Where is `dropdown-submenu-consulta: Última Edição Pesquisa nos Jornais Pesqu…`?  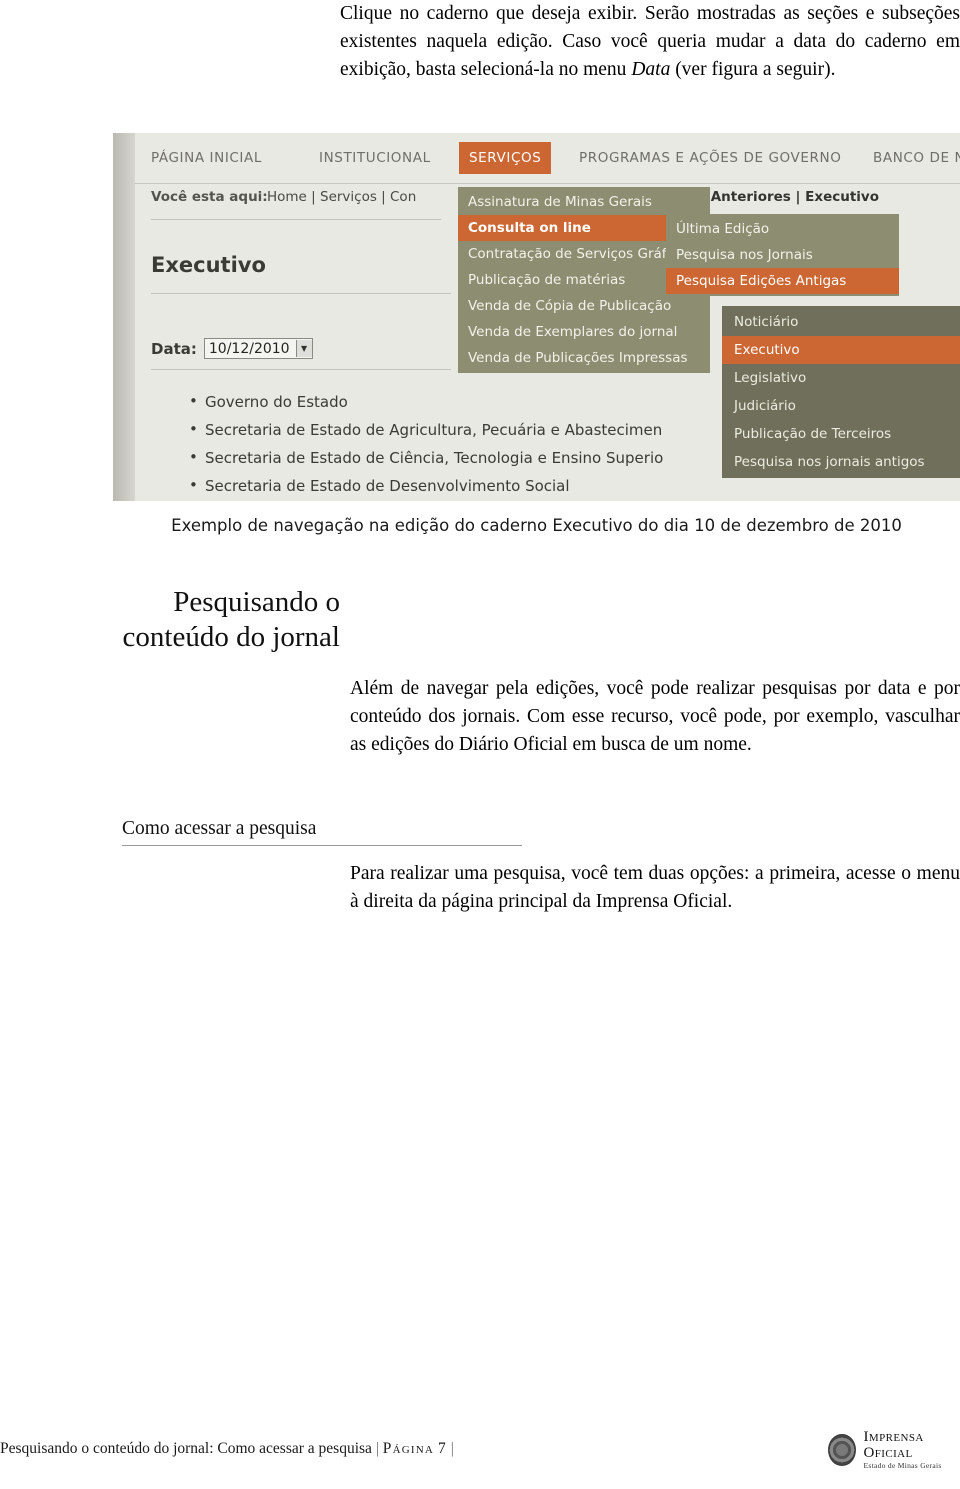 dropdown-submenu-consulta: Última Edição Pesquisa nos Jornais Pesqu… is located at coordinates (782, 255).